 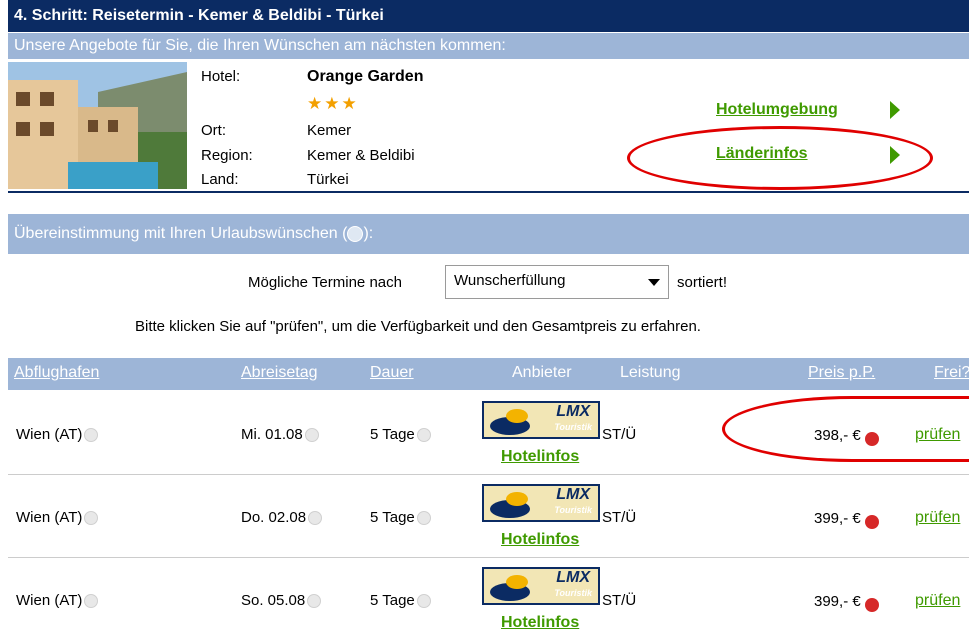 I want to click on hotelumgebung-arrow-icon, so click(x=895, y=110).